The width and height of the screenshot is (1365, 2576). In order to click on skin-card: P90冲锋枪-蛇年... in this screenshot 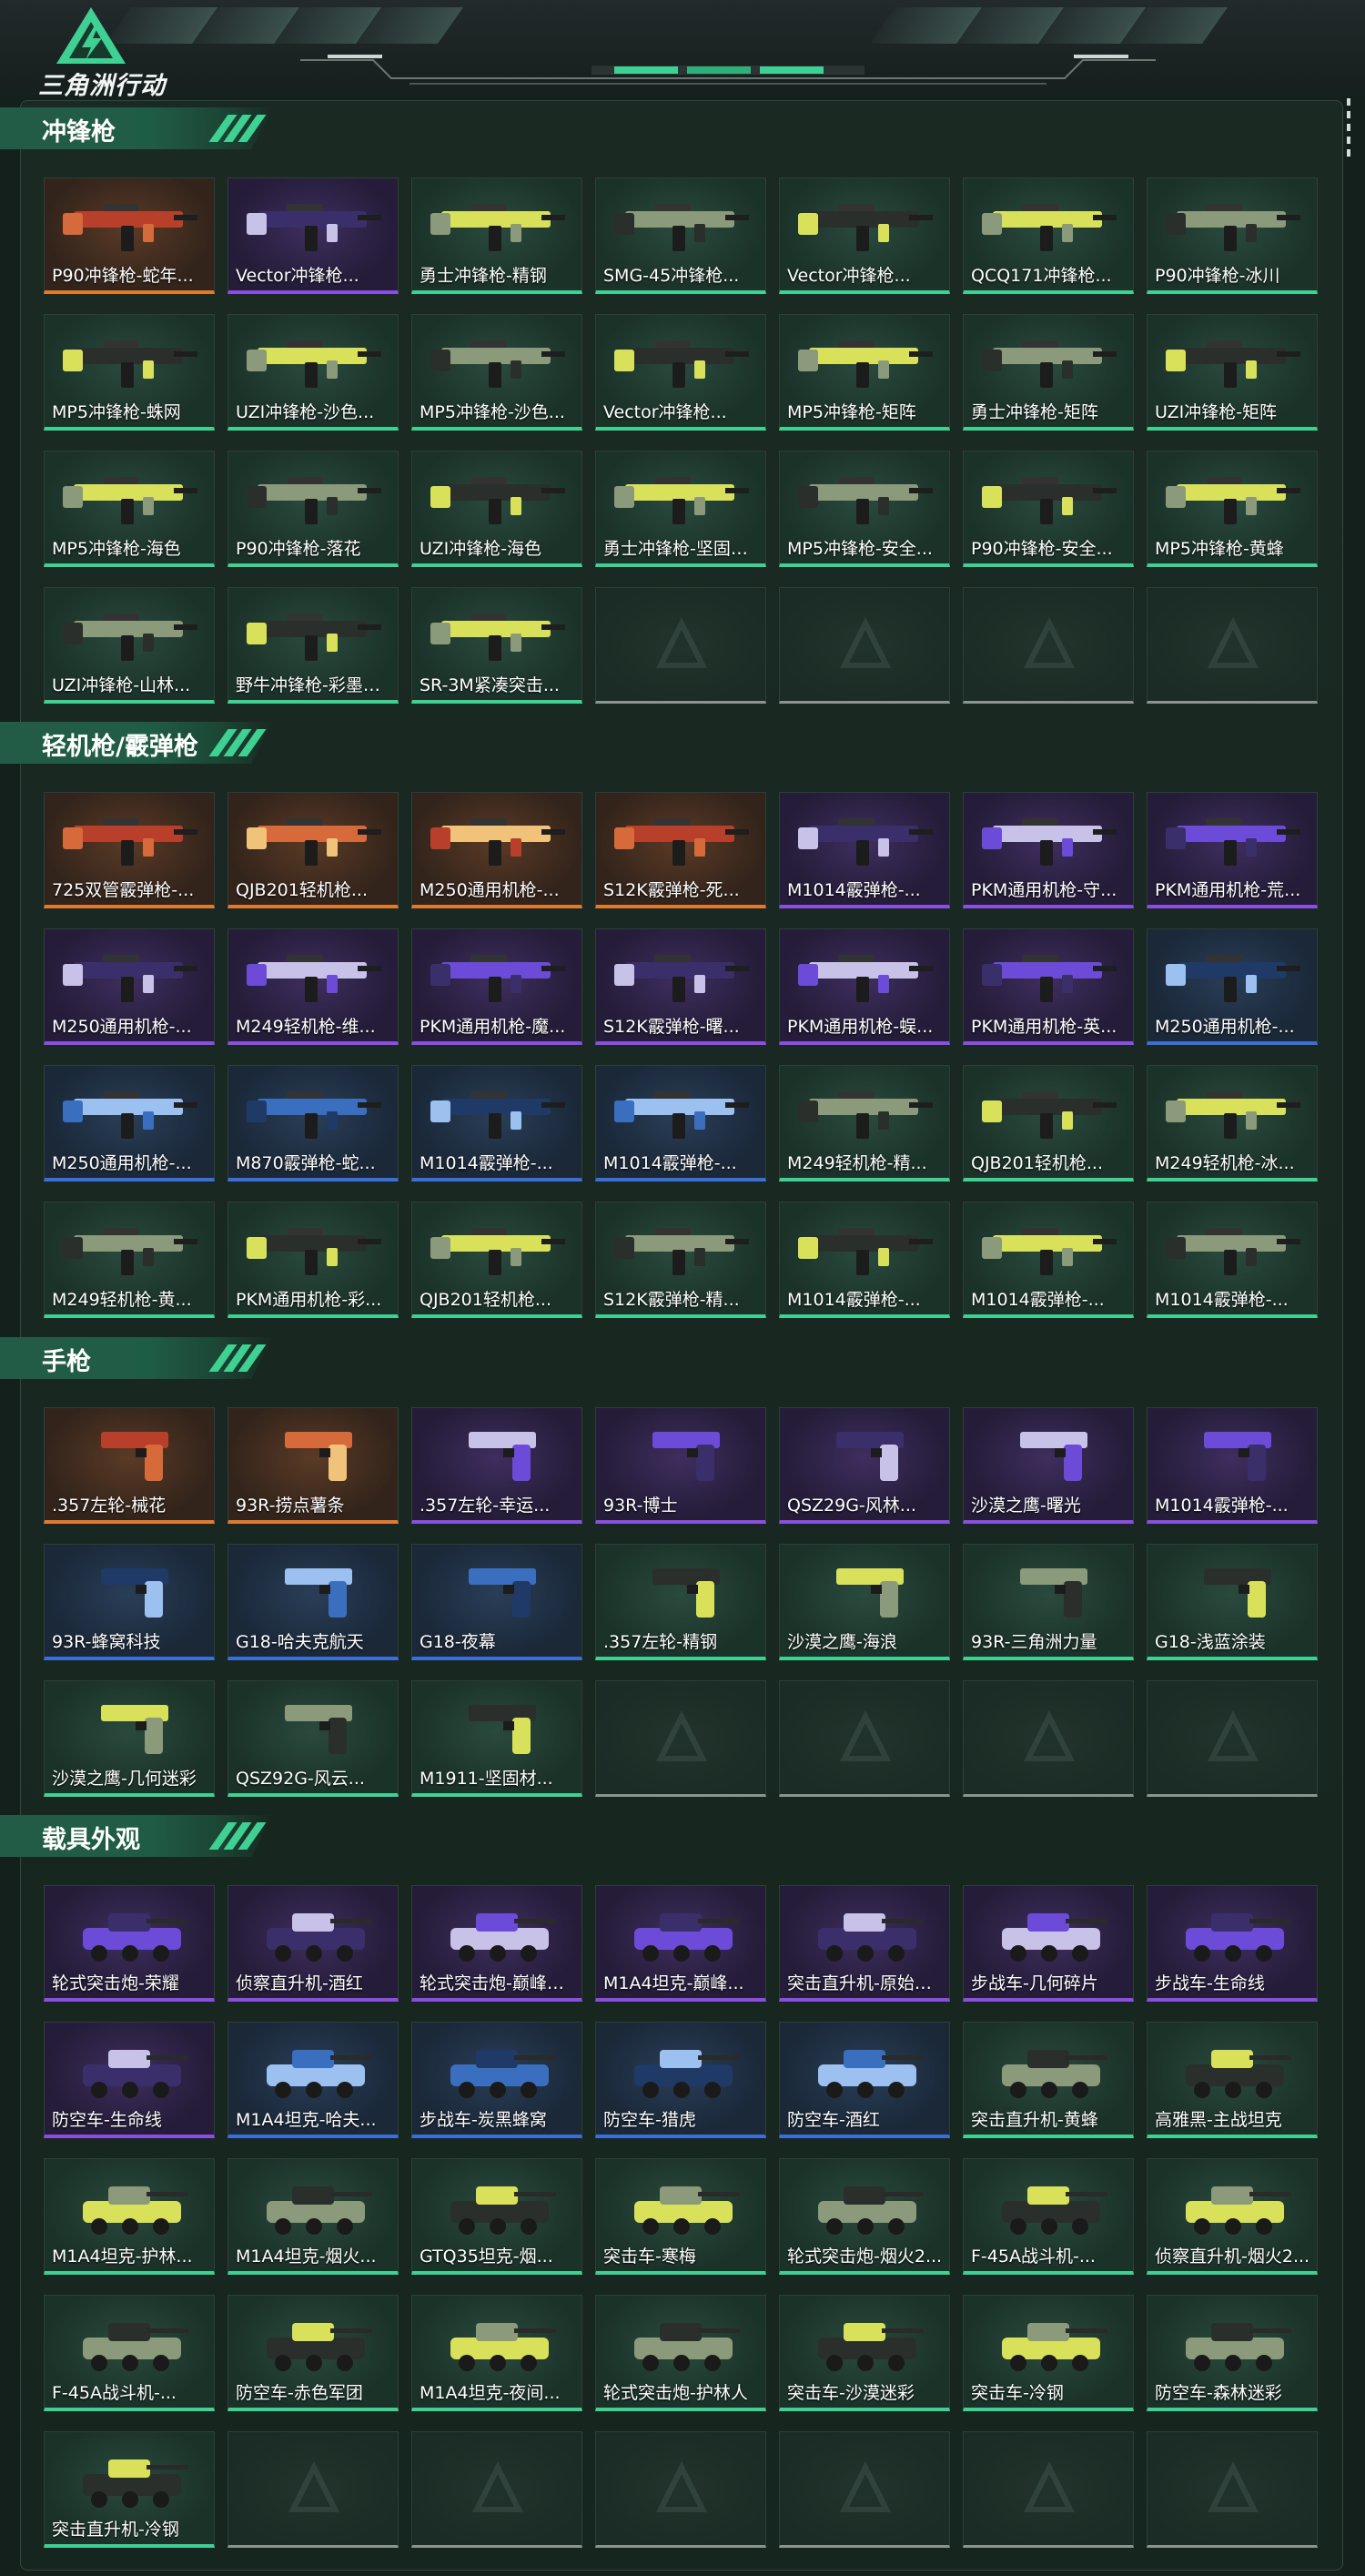, I will do `click(130, 235)`.